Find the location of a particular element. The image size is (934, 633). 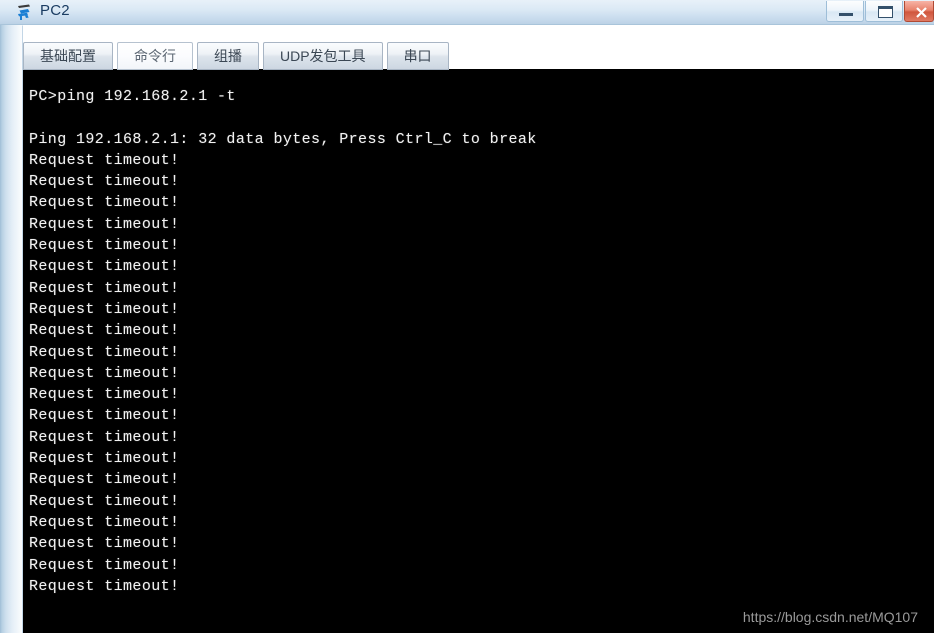

window-left-border is located at coordinates (11, 316).